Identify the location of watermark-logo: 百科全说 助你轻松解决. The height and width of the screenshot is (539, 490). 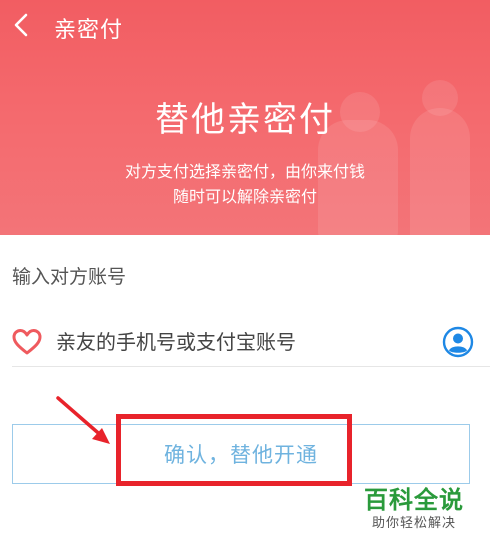
(424, 508).